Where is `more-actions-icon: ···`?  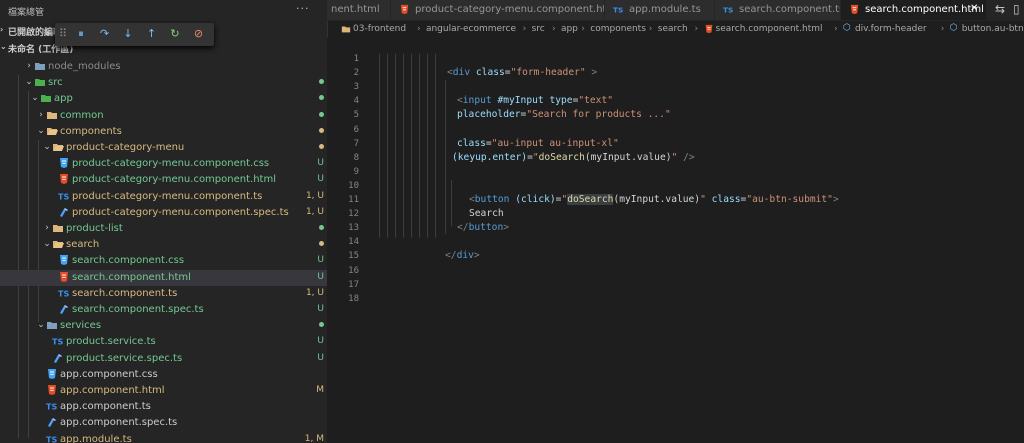 more-actions-icon: ··· is located at coordinates (303, 8).